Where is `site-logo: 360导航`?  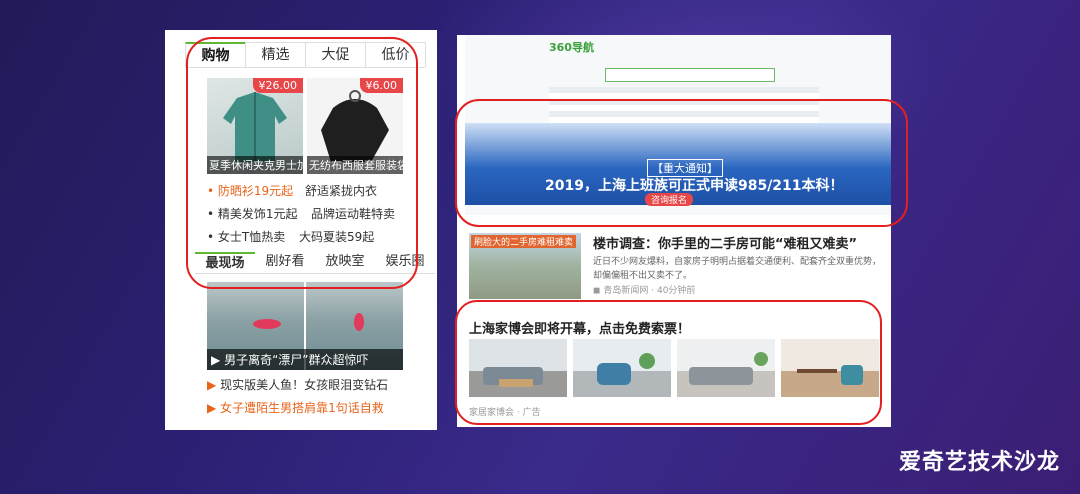
site-logo: 360导航 is located at coordinates (571, 47).